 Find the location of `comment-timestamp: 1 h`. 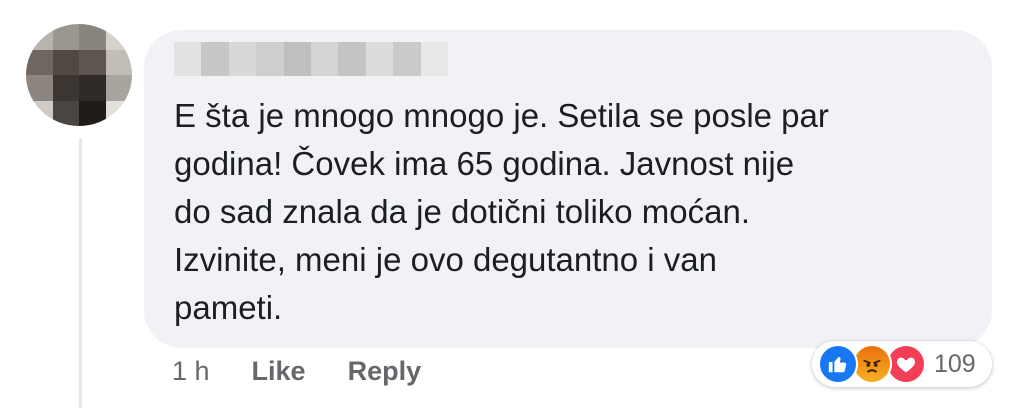

comment-timestamp: 1 h is located at coordinates (191, 371).